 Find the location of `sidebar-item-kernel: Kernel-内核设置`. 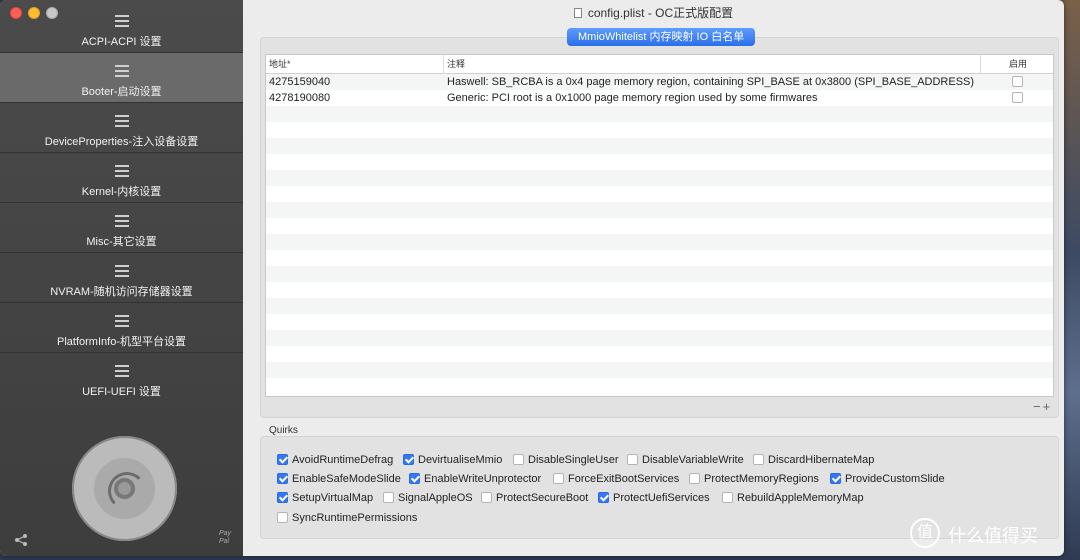

sidebar-item-kernel: Kernel-内核设置 is located at coordinates (121, 178).